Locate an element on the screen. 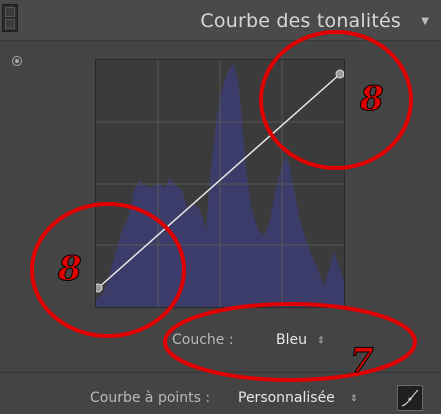  annotation-label-black-point: 8 is located at coordinates (69, 269).